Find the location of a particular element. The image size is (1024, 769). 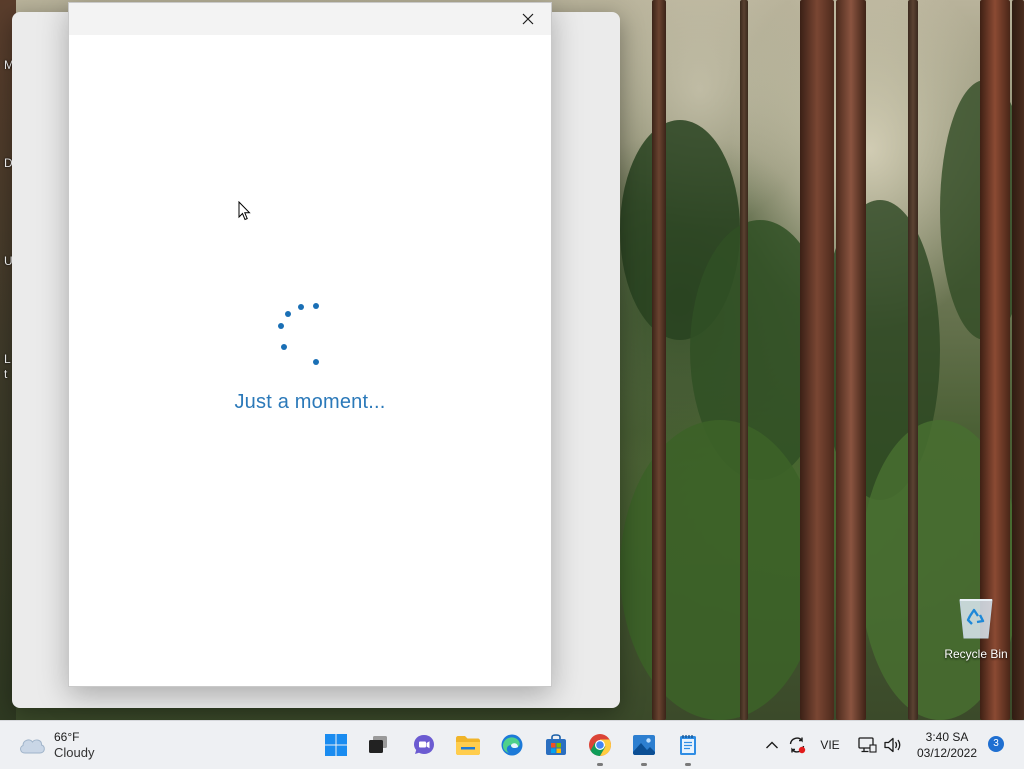

recycle-bin-icon is located at coordinates (976, 619).